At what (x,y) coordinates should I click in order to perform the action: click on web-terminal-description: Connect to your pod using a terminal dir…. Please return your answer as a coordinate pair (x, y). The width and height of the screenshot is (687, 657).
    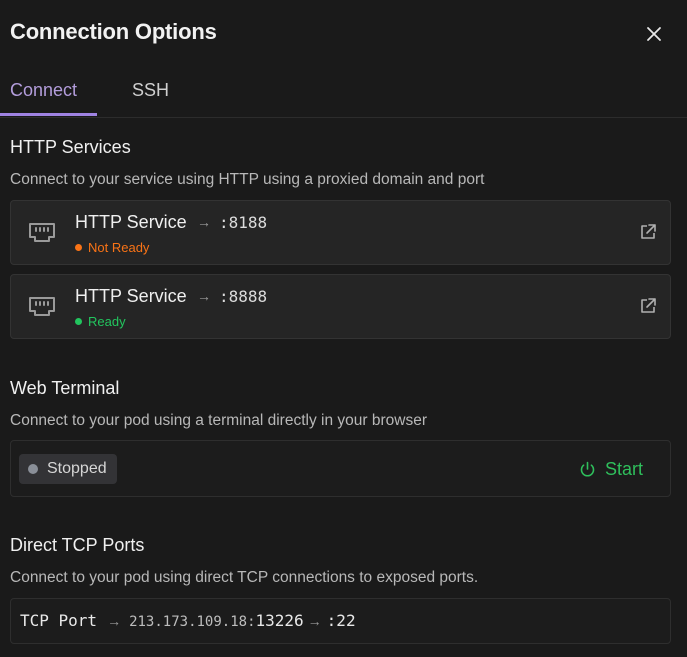
    Looking at the image, I should click on (218, 420).